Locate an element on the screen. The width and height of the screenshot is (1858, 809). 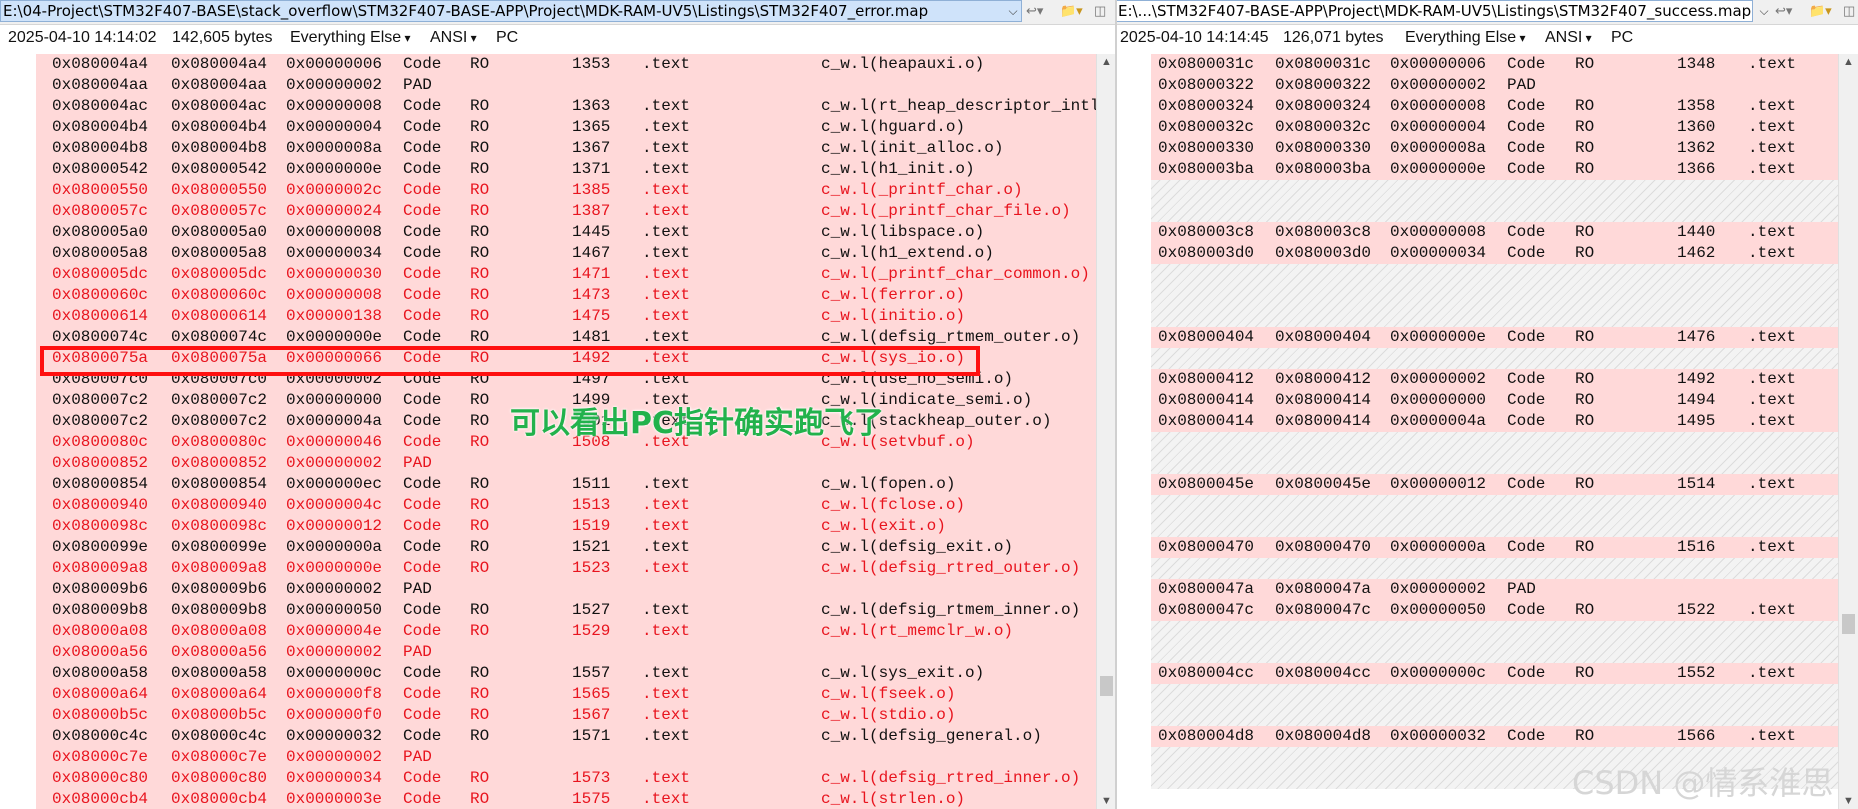
cell-n: 1481 is located at coordinates (591, 337).